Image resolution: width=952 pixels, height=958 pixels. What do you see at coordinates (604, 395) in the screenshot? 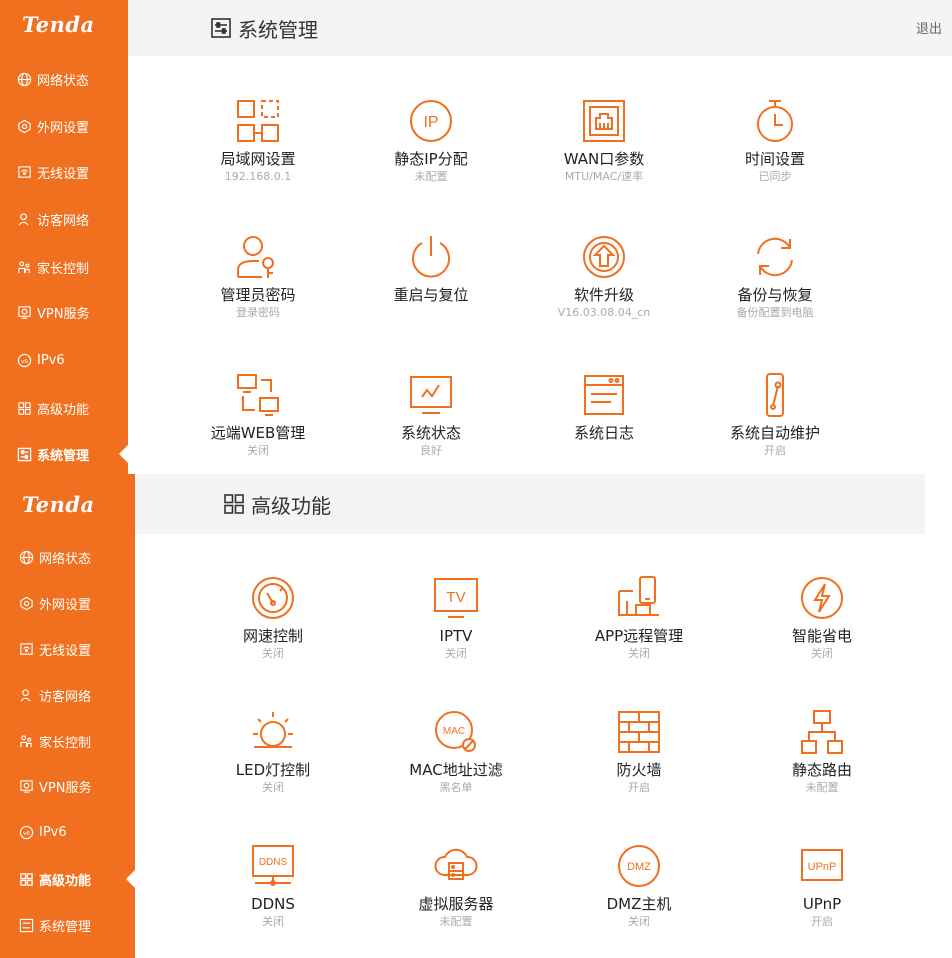
I see `log-icon` at bounding box center [604, 395].